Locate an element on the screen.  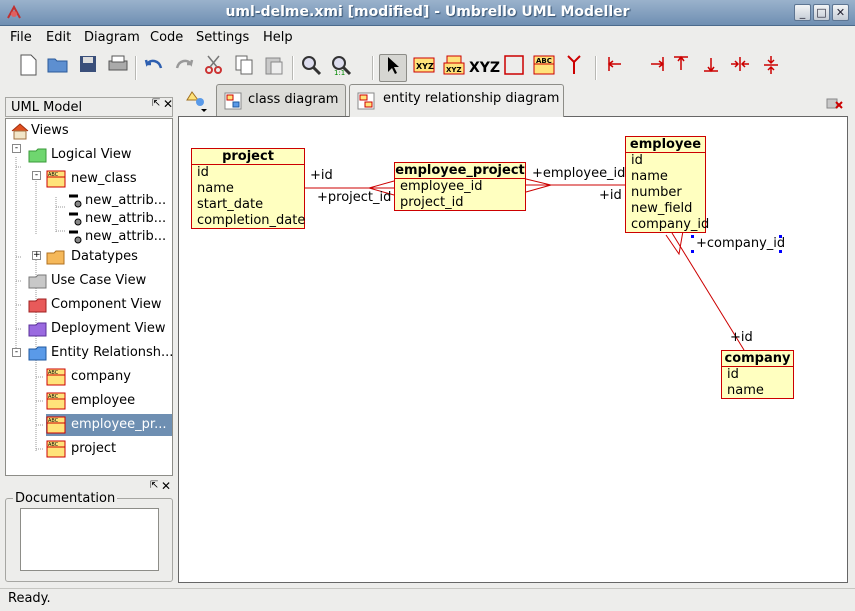
entity-name: company is located at coordinates (757, 359).